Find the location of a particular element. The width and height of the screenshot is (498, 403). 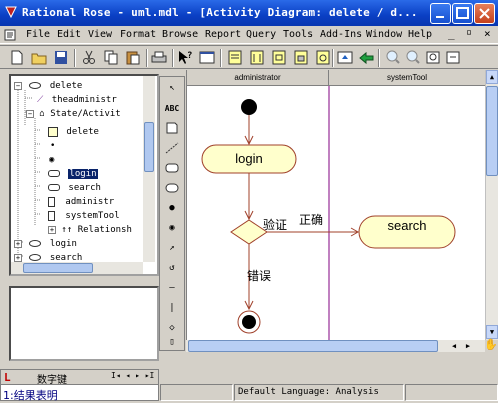

menu-file: File is located at coordinates (38, 34).